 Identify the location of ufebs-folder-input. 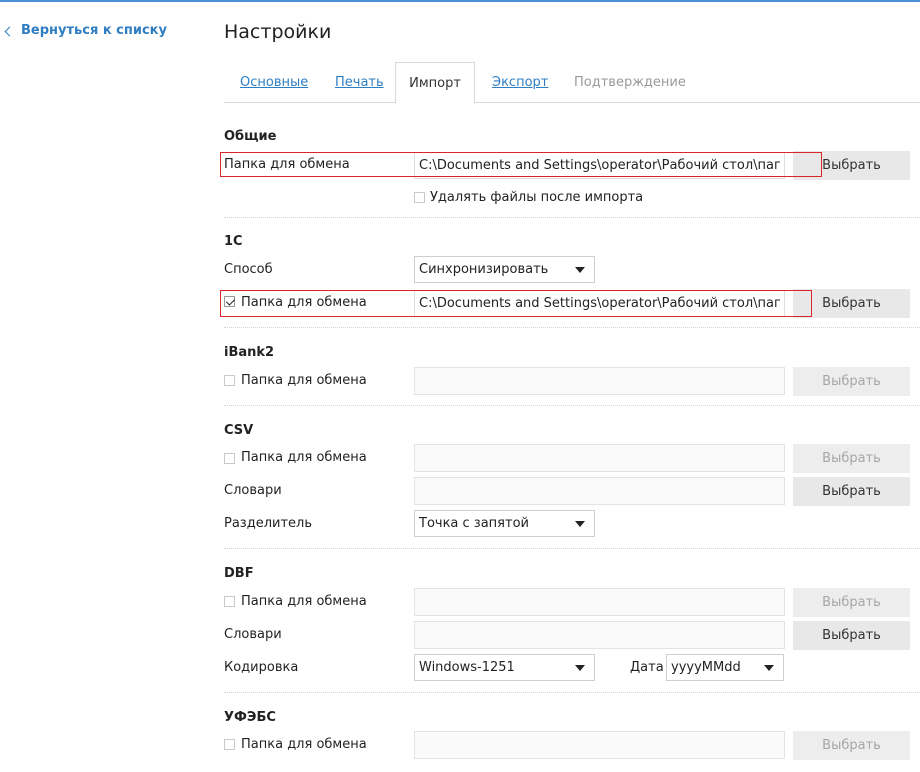
(599, 745).